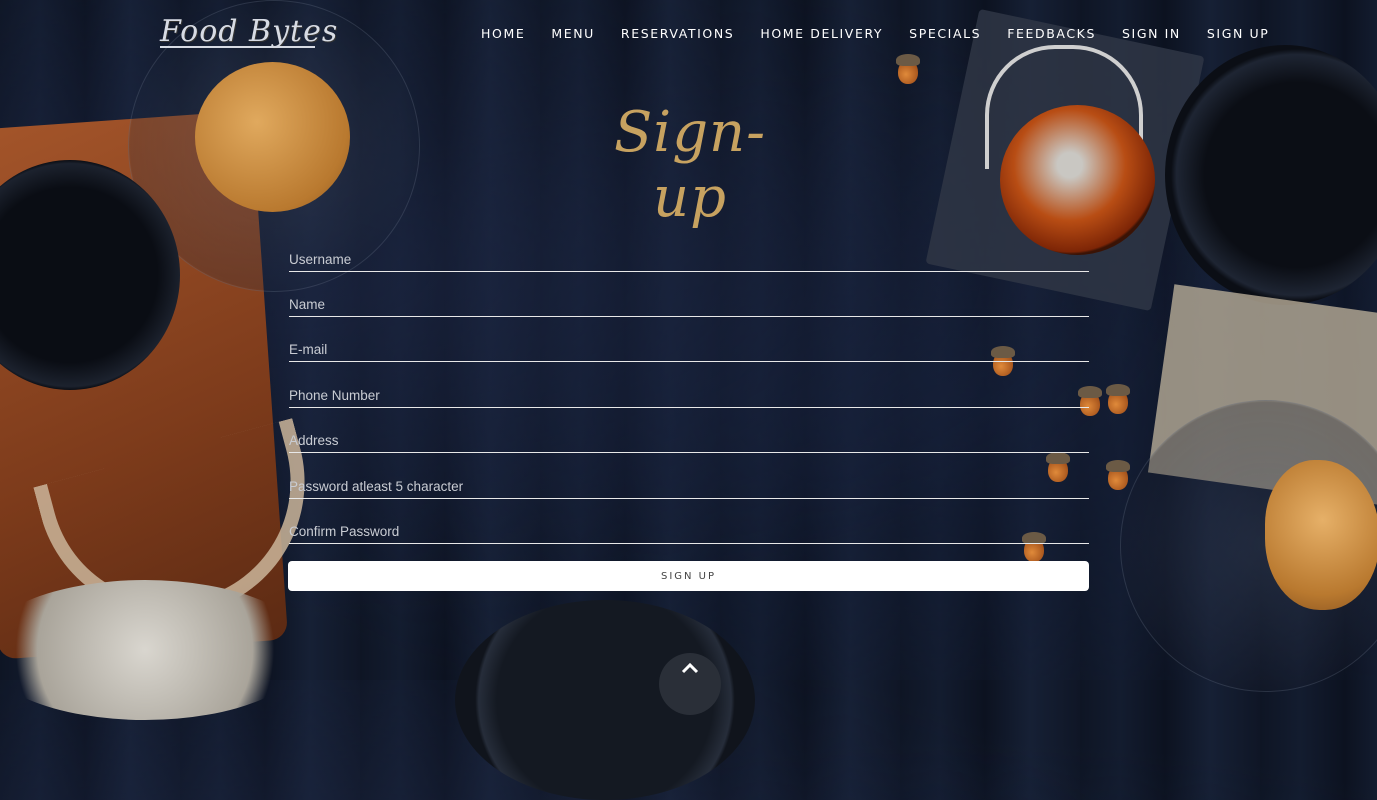 The height and width of the screenshot is (800, 1377). I want to click on phone-field, so click(689, 396).